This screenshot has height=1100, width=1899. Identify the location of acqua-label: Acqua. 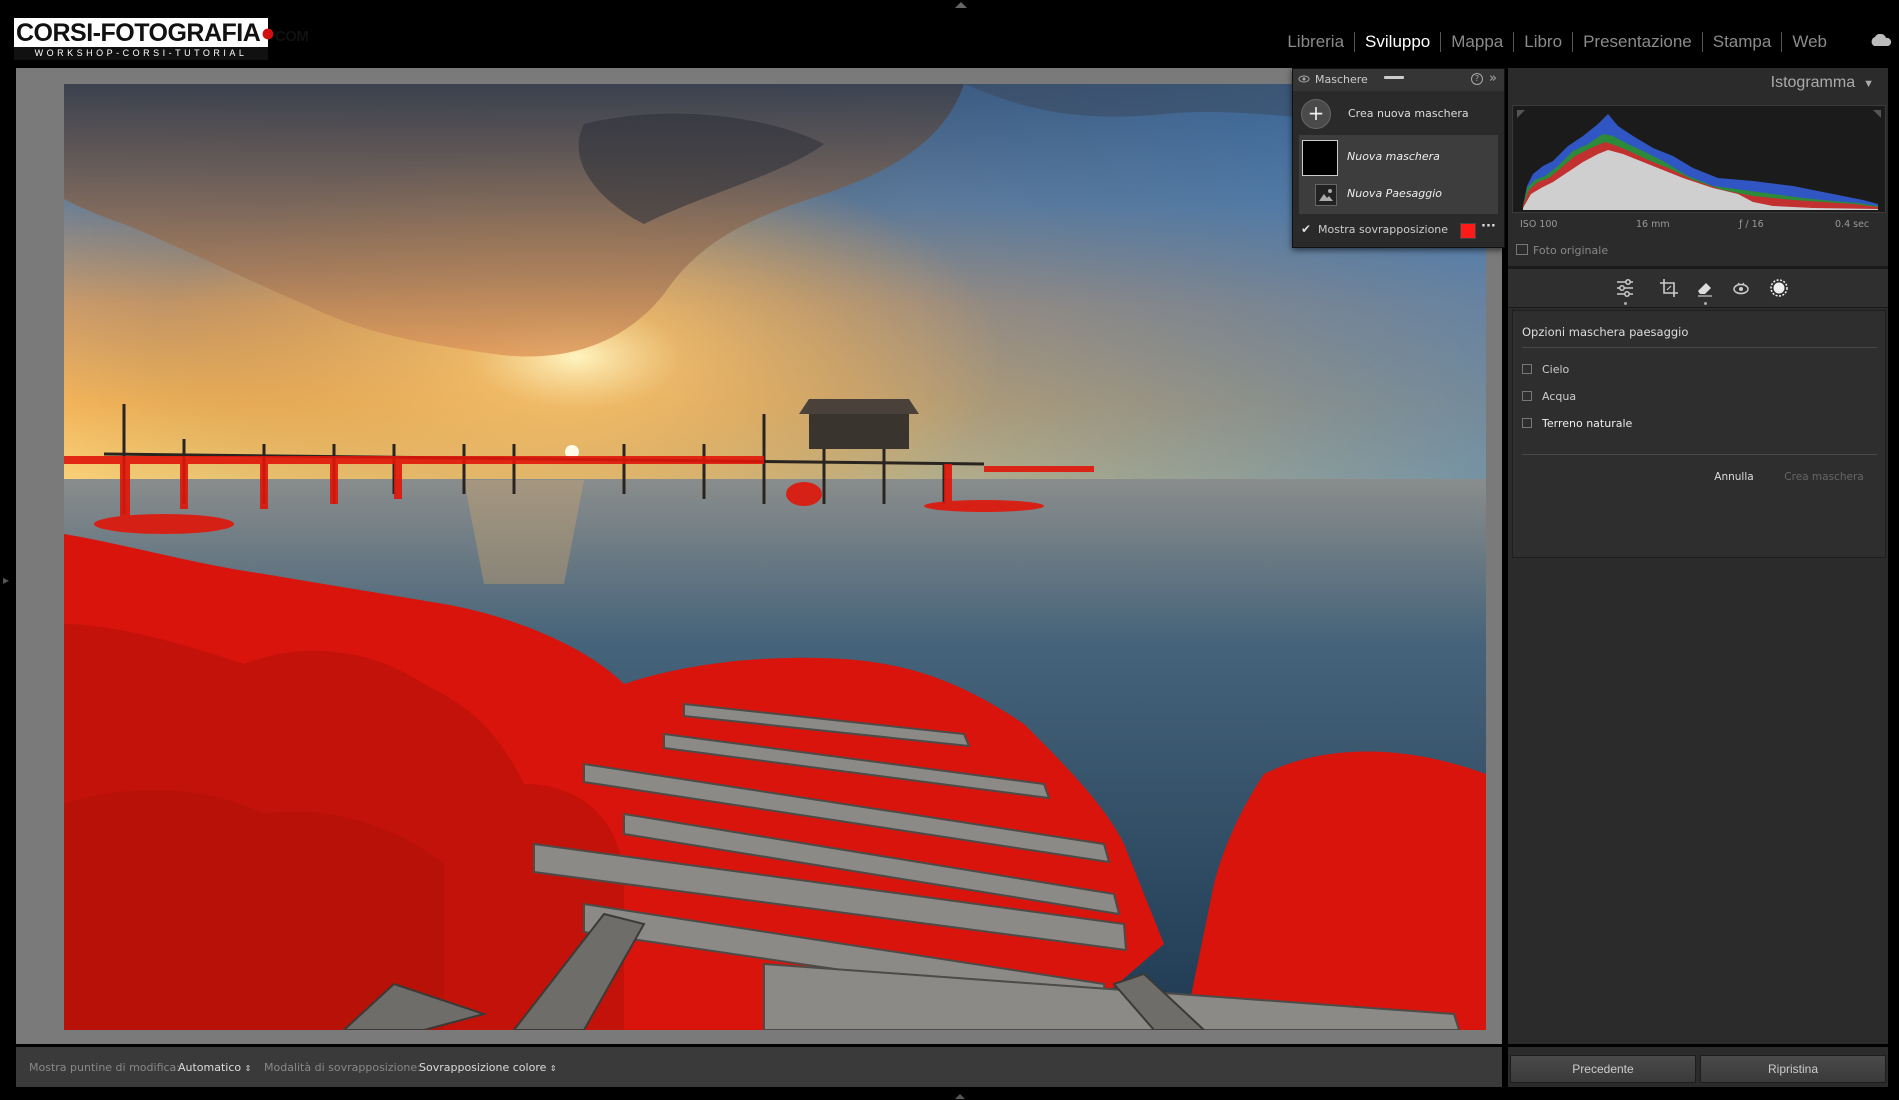
(1559, 396).